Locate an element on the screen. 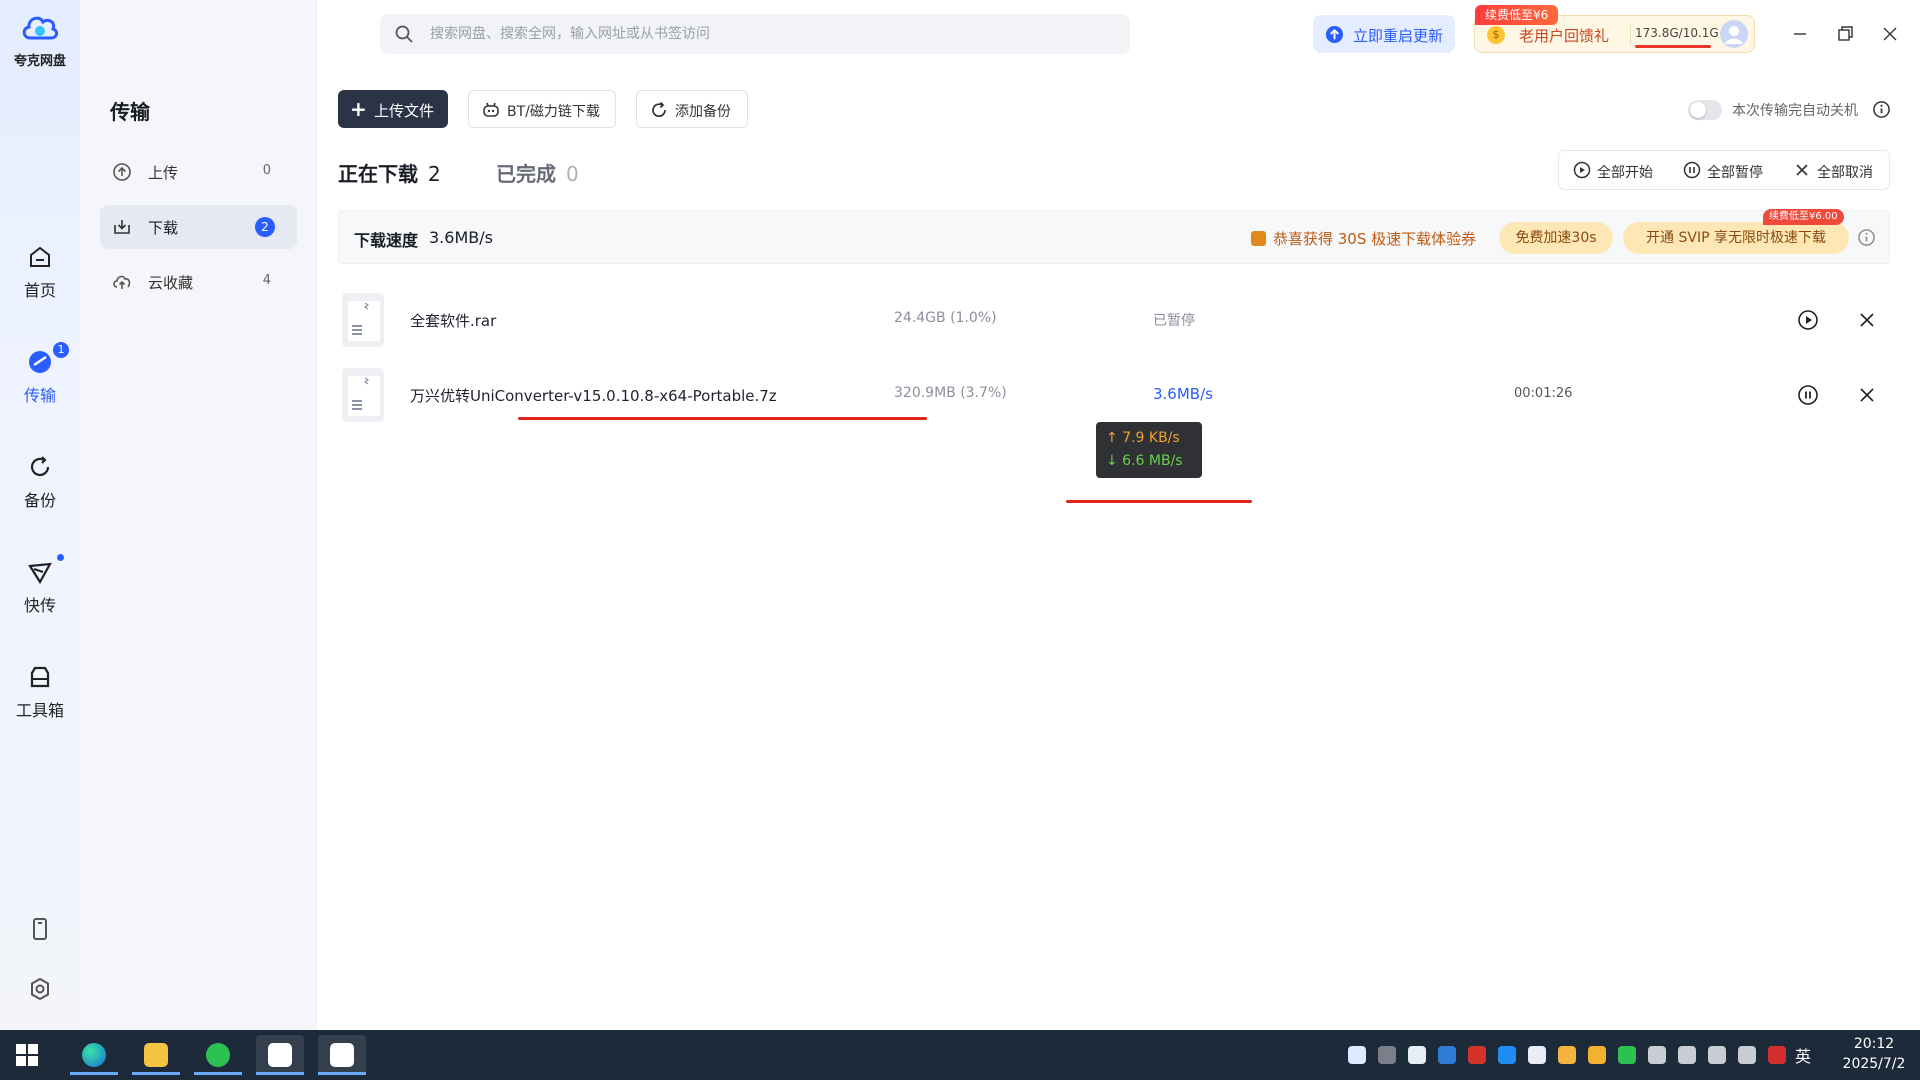 The width and height of the screenshot is (1920, 1080). sidebar-title: 传输 is located at coordinates (130, 112).